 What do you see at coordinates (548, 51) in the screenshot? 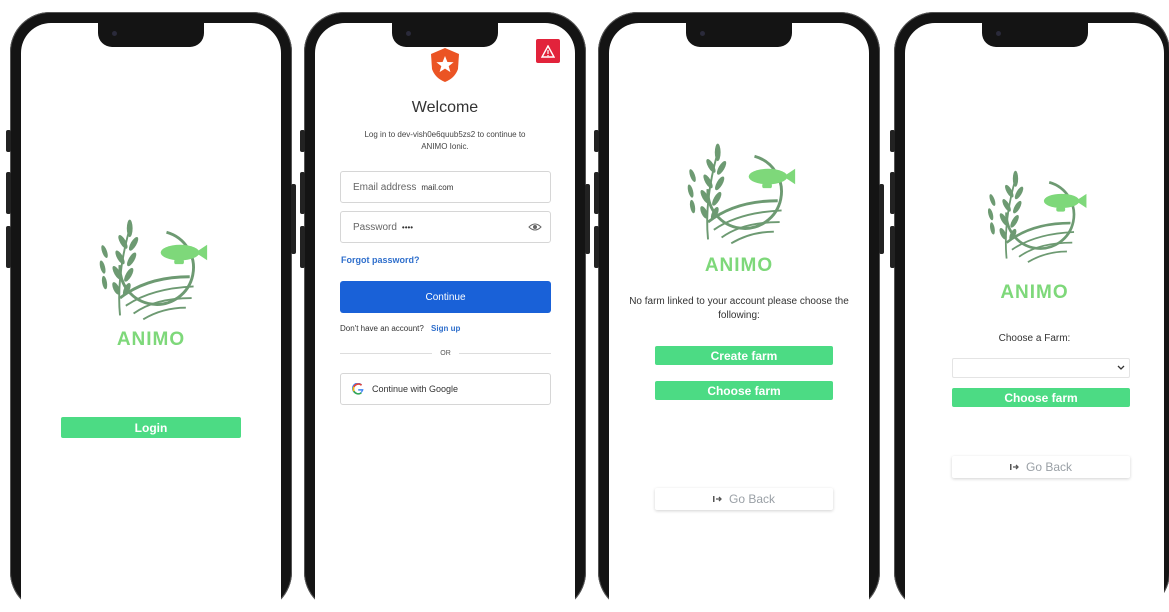
I see `warning-icon` at bounding box center [548, 51].